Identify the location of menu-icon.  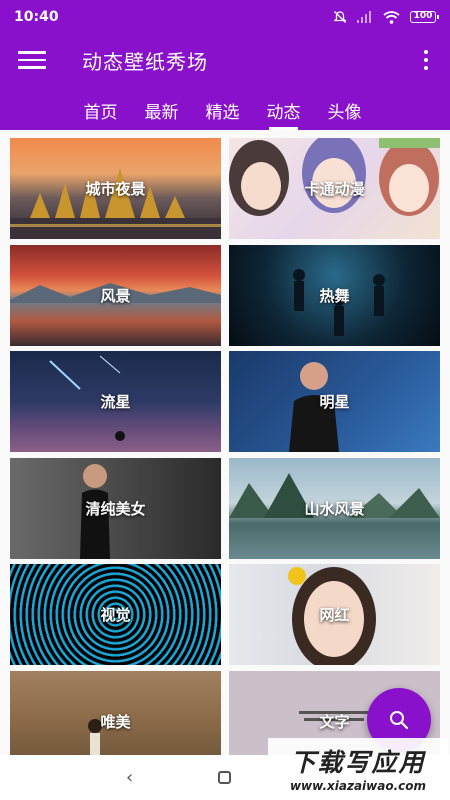
(32, 60).